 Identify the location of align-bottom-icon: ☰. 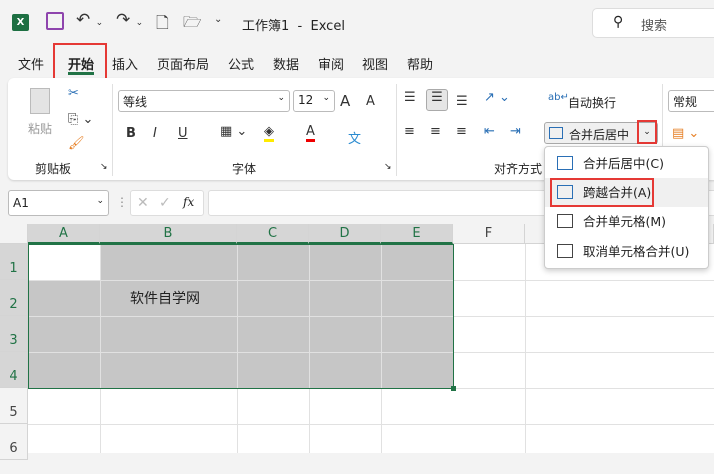
(462, 101).